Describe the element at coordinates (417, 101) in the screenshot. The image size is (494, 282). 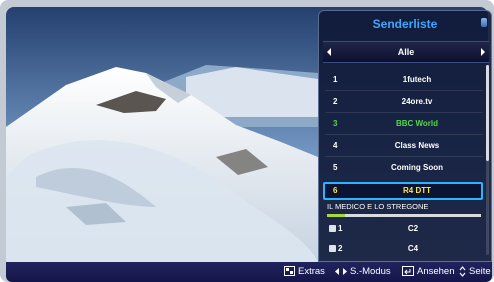
I see `channel-name: 24ore.tv` at that location.